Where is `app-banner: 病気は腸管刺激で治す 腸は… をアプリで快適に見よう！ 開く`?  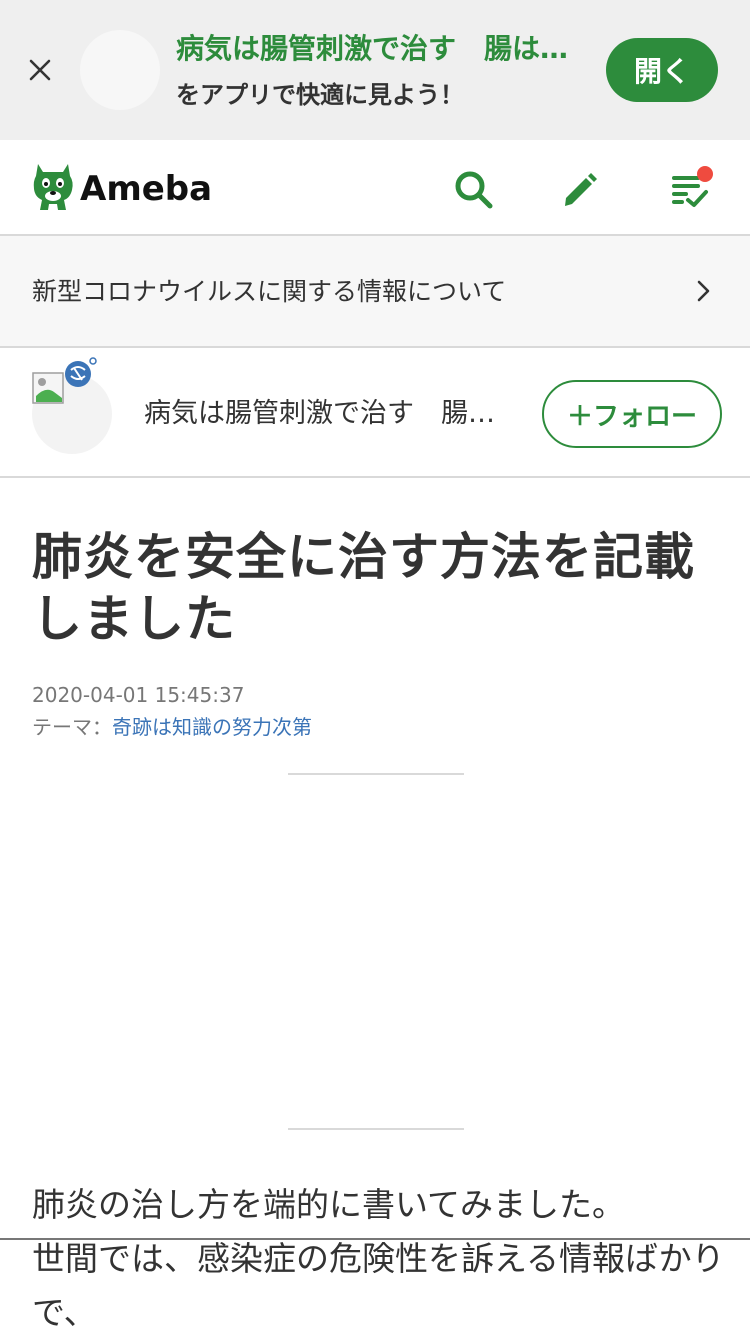
app-banner: 病気は腸管刺激で治す 腸は… をアプリで快適に見よう！ 開く is located at coordinates (375, 70).